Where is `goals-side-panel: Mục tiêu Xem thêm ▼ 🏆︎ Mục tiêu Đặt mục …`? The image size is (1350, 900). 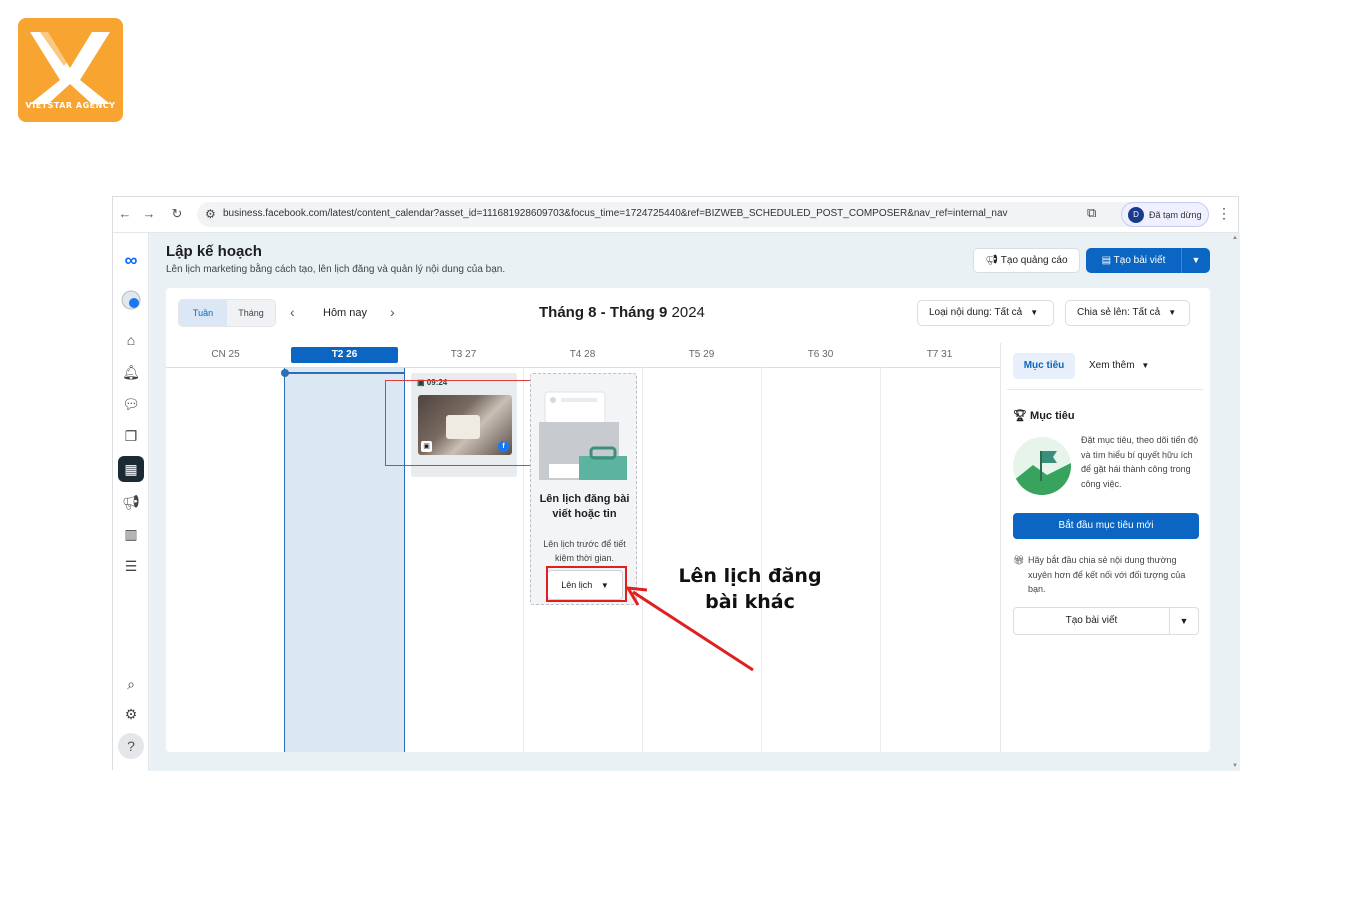 goals-side-panel: Mục tiêu Xem thêm ▼ 🏆︎ Mục tiêu Đặt mục … is located at coordinates (1105, 547).